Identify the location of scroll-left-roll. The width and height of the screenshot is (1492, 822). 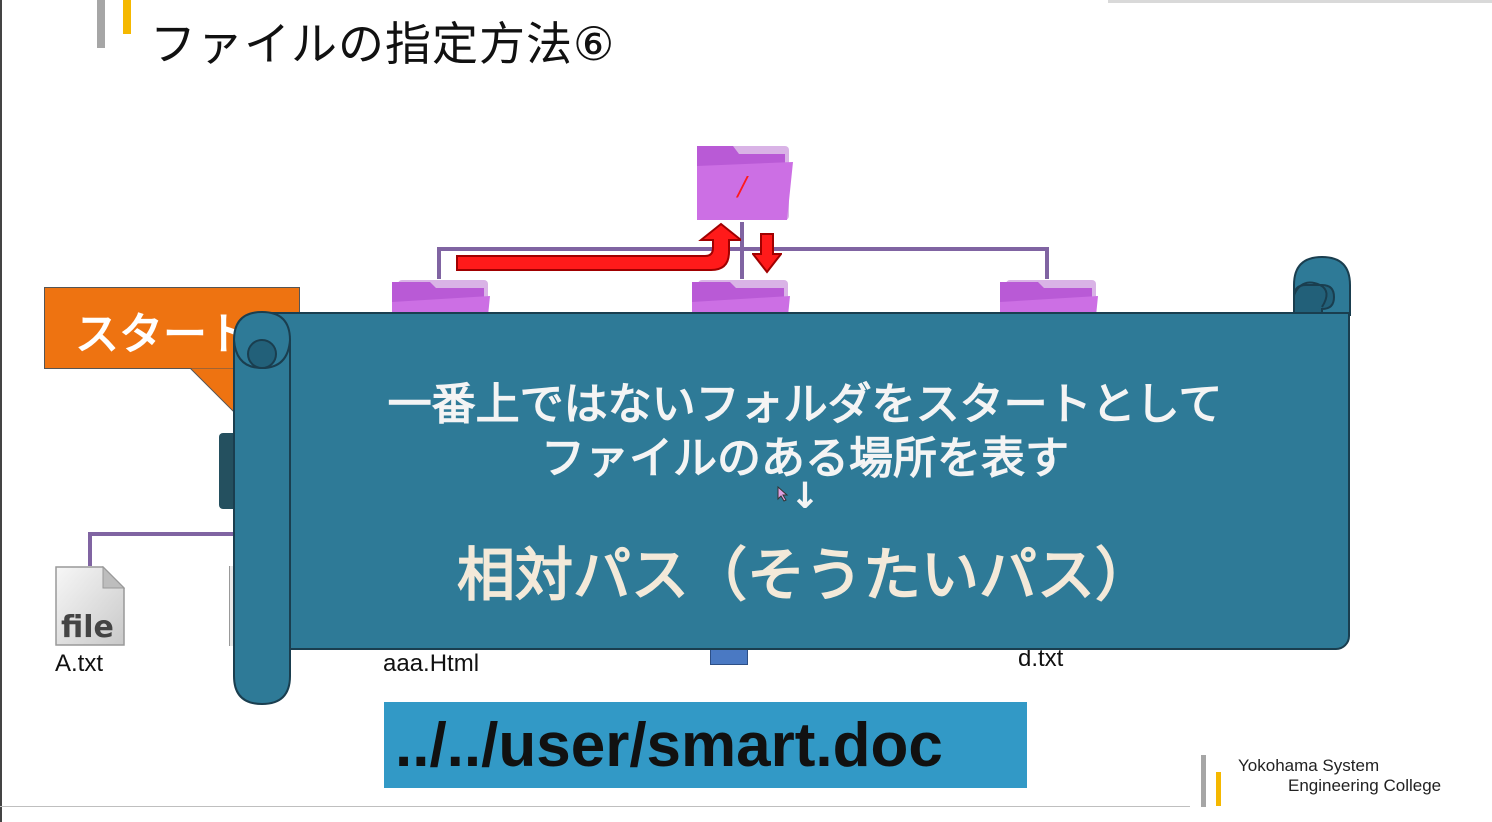
(262, 508).